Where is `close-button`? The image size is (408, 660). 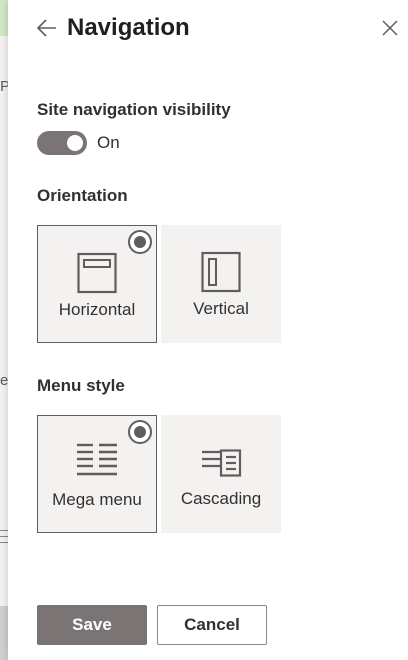
close-button is located at coordinates (390, 28).